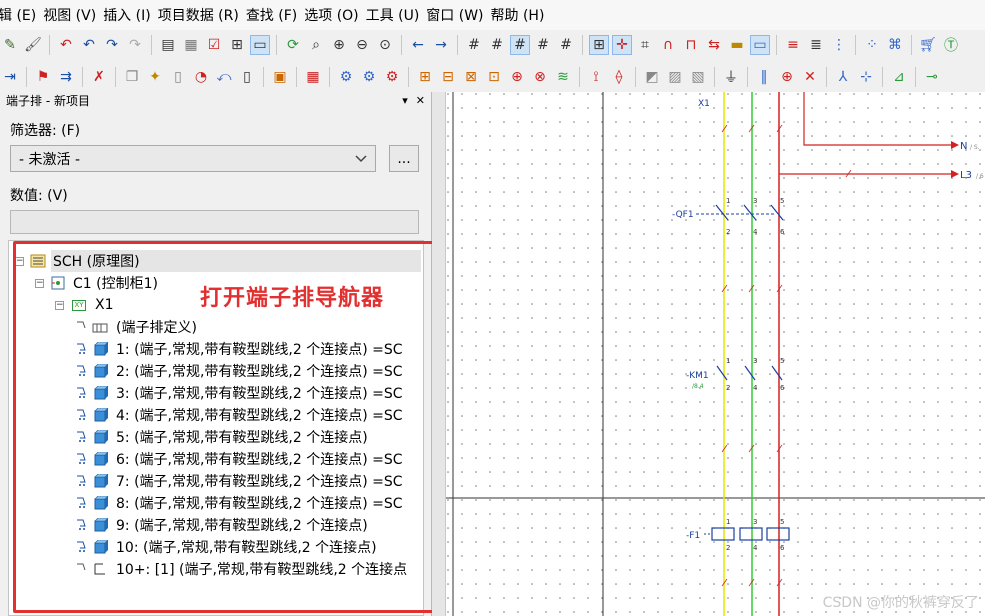 The width and height of the screenshot is (985, 616). What do you see at coordinates (405, 100) in the screenshot?
I see `pin-icon: ▾` at bounding box center [405, 100].